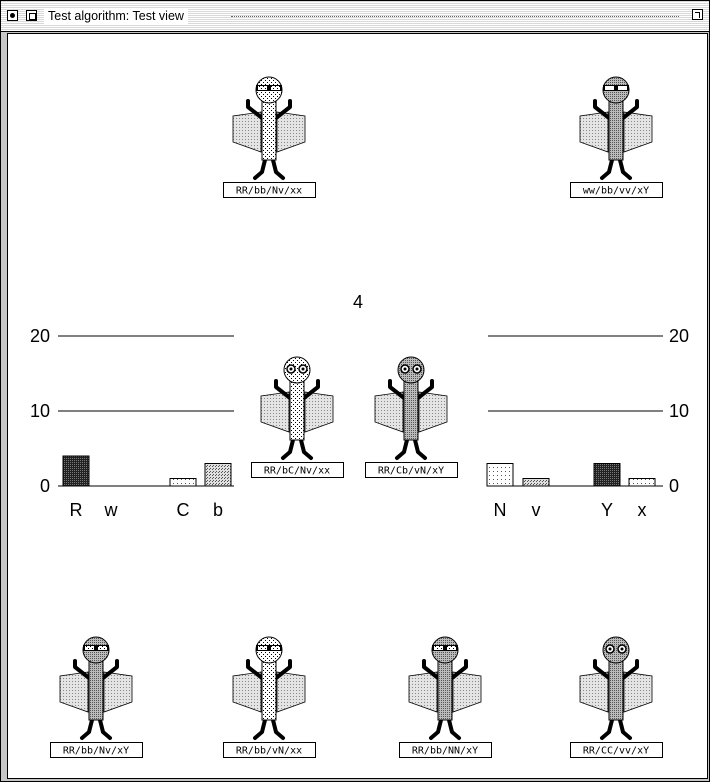 Image resolution: width=710 pixels, height=782 pixels. I want to click on genotype-label: RR/Cb/vN/xY, so click(411, 471).